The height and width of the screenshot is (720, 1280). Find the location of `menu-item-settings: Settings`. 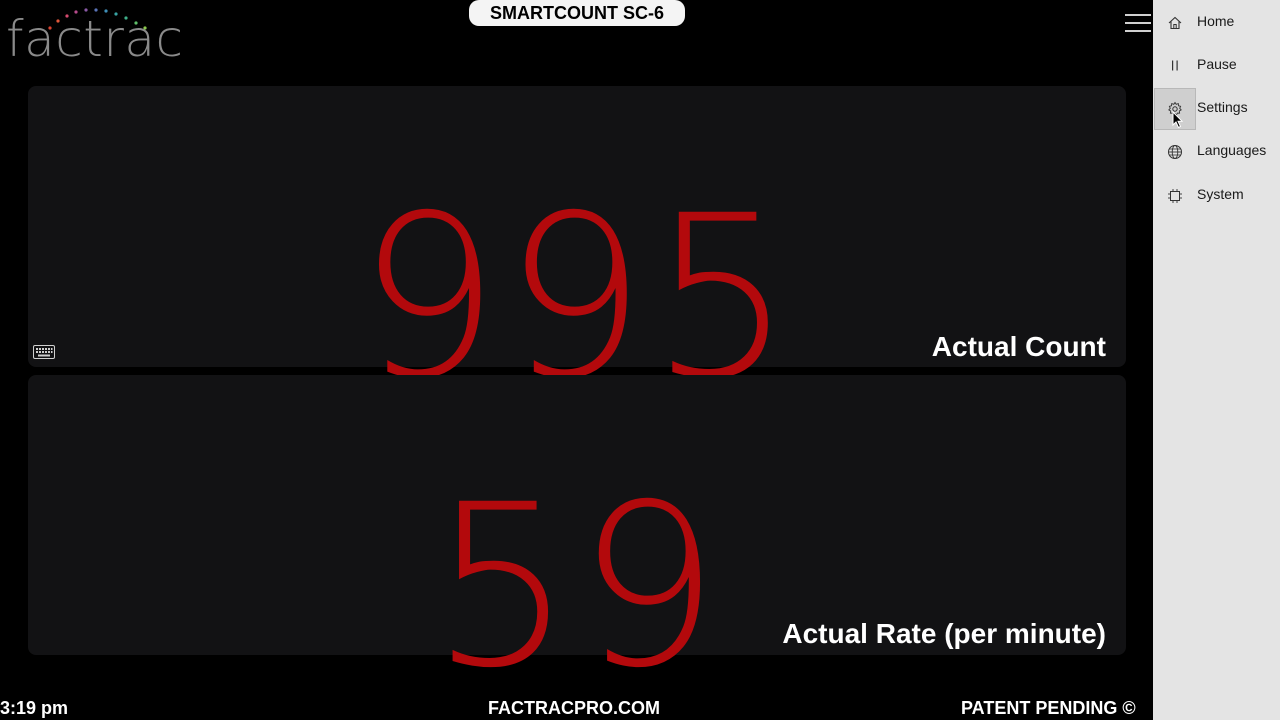

menu-item-settings: Settings is located at coordinates (1216, 109).